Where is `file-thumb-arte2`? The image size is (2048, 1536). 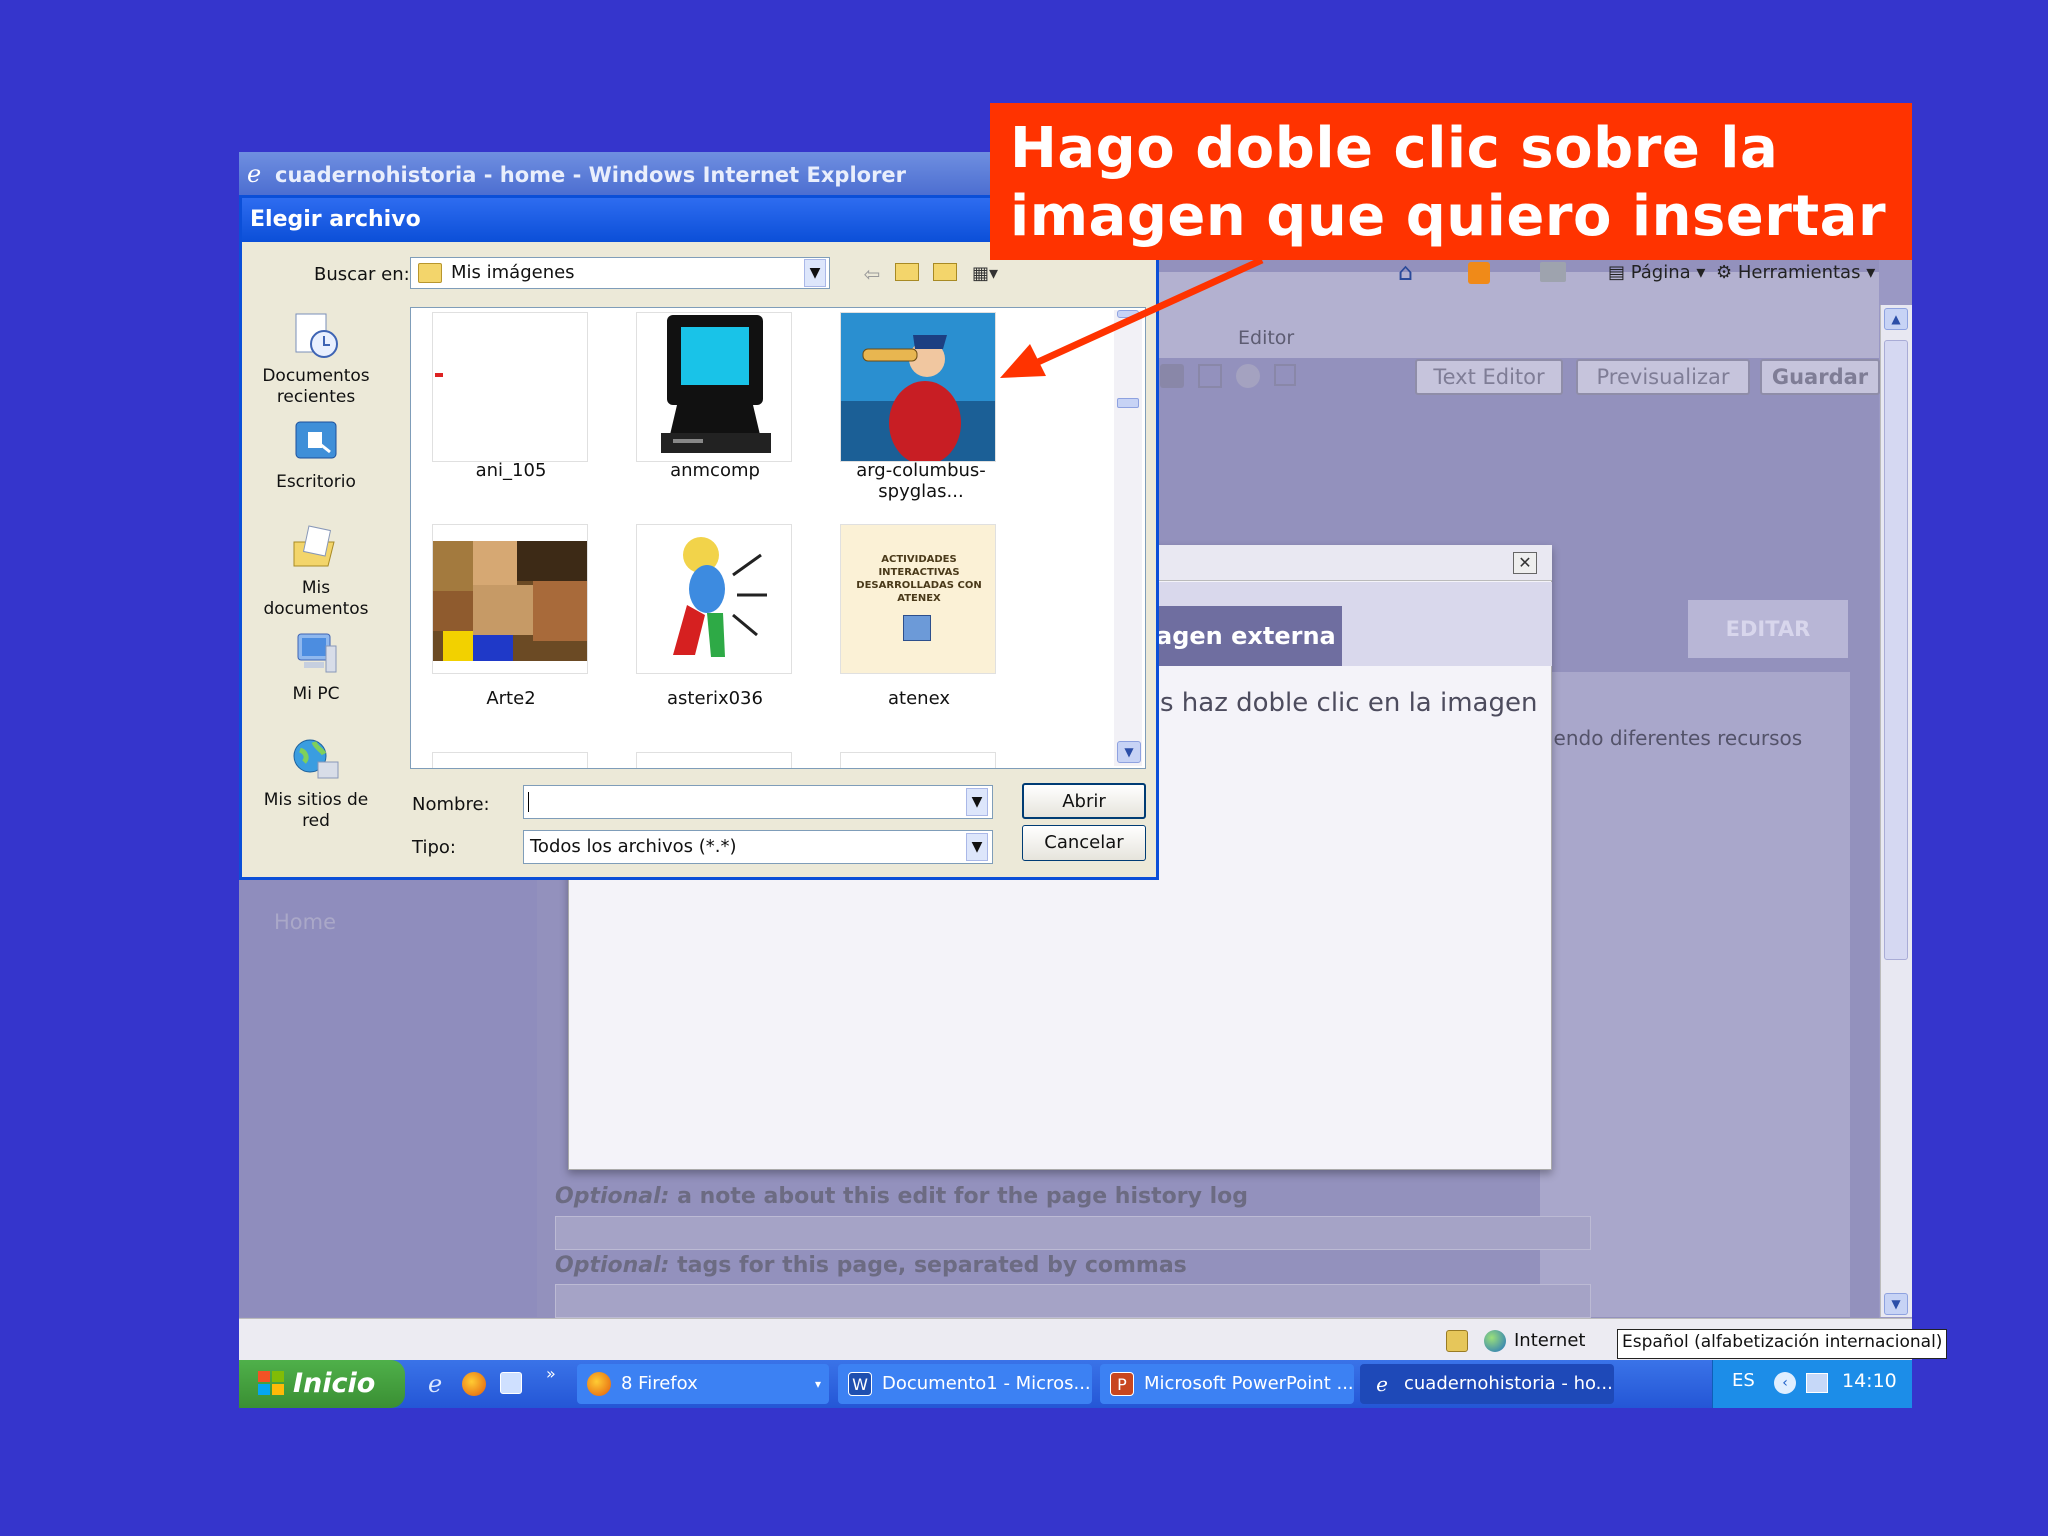 file-thumb-arte2 is located at coordinates (510, 599).